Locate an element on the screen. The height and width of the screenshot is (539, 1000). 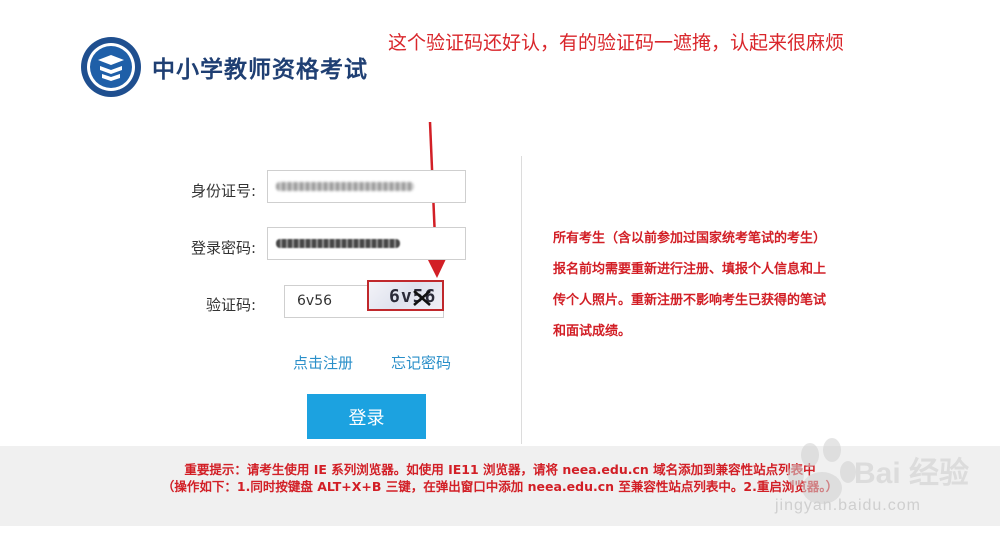
id-number-label: 身份证号: is located at coordinates (223, 191).